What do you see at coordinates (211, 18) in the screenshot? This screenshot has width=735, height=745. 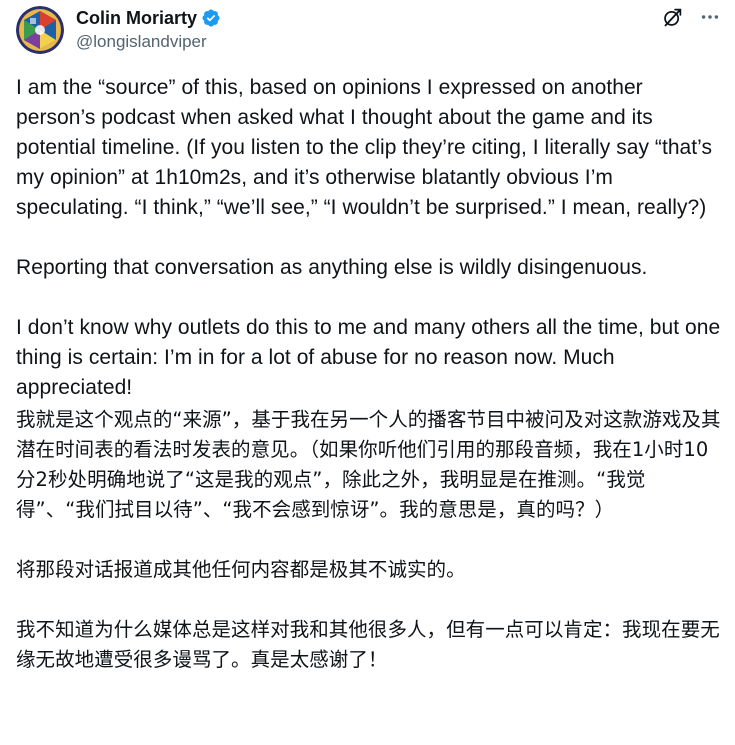 I see `verified-badge-icon` at bounding box center [211, 18].